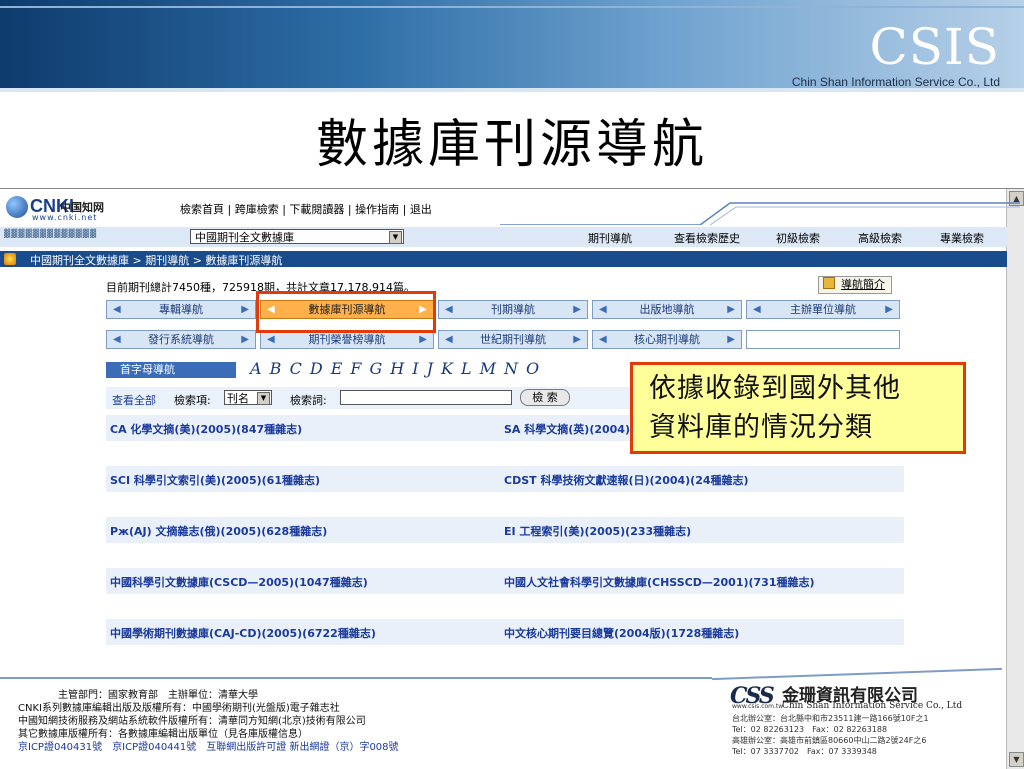  Describe the element at coordinates (707, 238) in the screenshot. I see `nav-search-history: 查看檢索歷史` at that location.